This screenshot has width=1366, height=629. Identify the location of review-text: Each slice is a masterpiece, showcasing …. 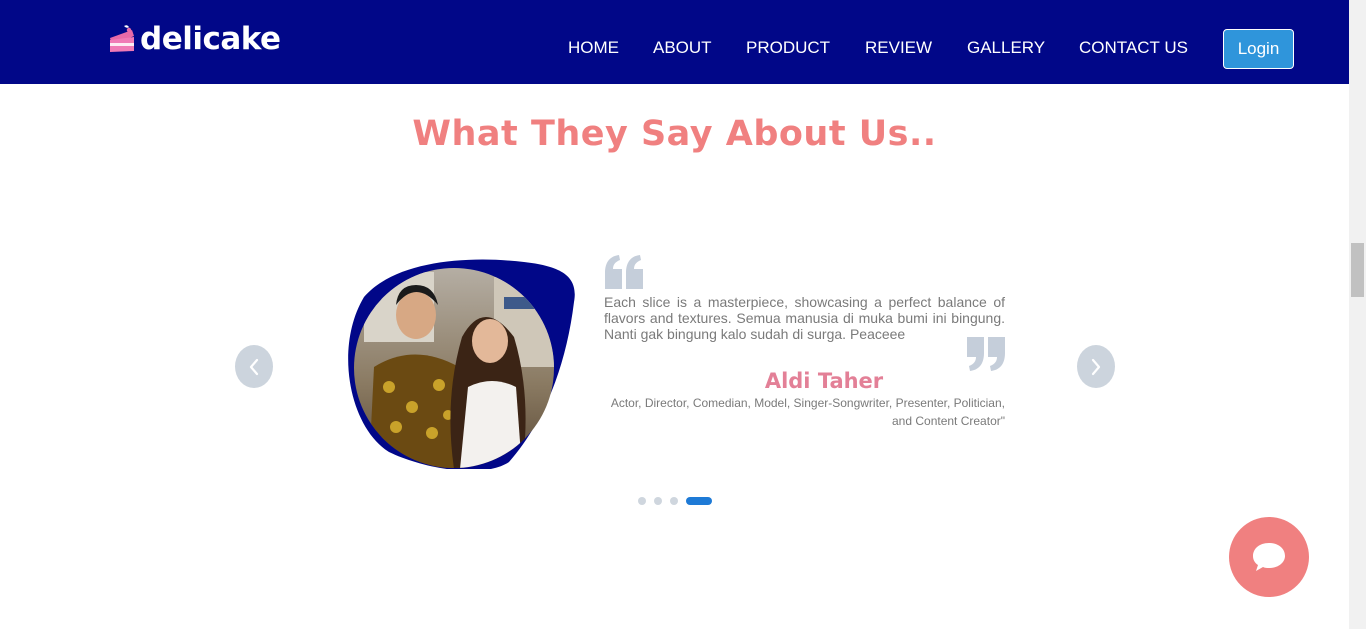
(804, 318).